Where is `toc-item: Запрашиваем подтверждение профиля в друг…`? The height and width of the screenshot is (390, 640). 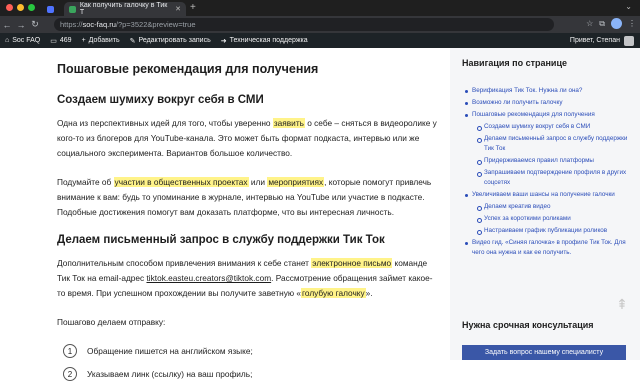 toc-item: Запрашиваем подтверждение профиля в друг… is located at coordinates (554, 178).